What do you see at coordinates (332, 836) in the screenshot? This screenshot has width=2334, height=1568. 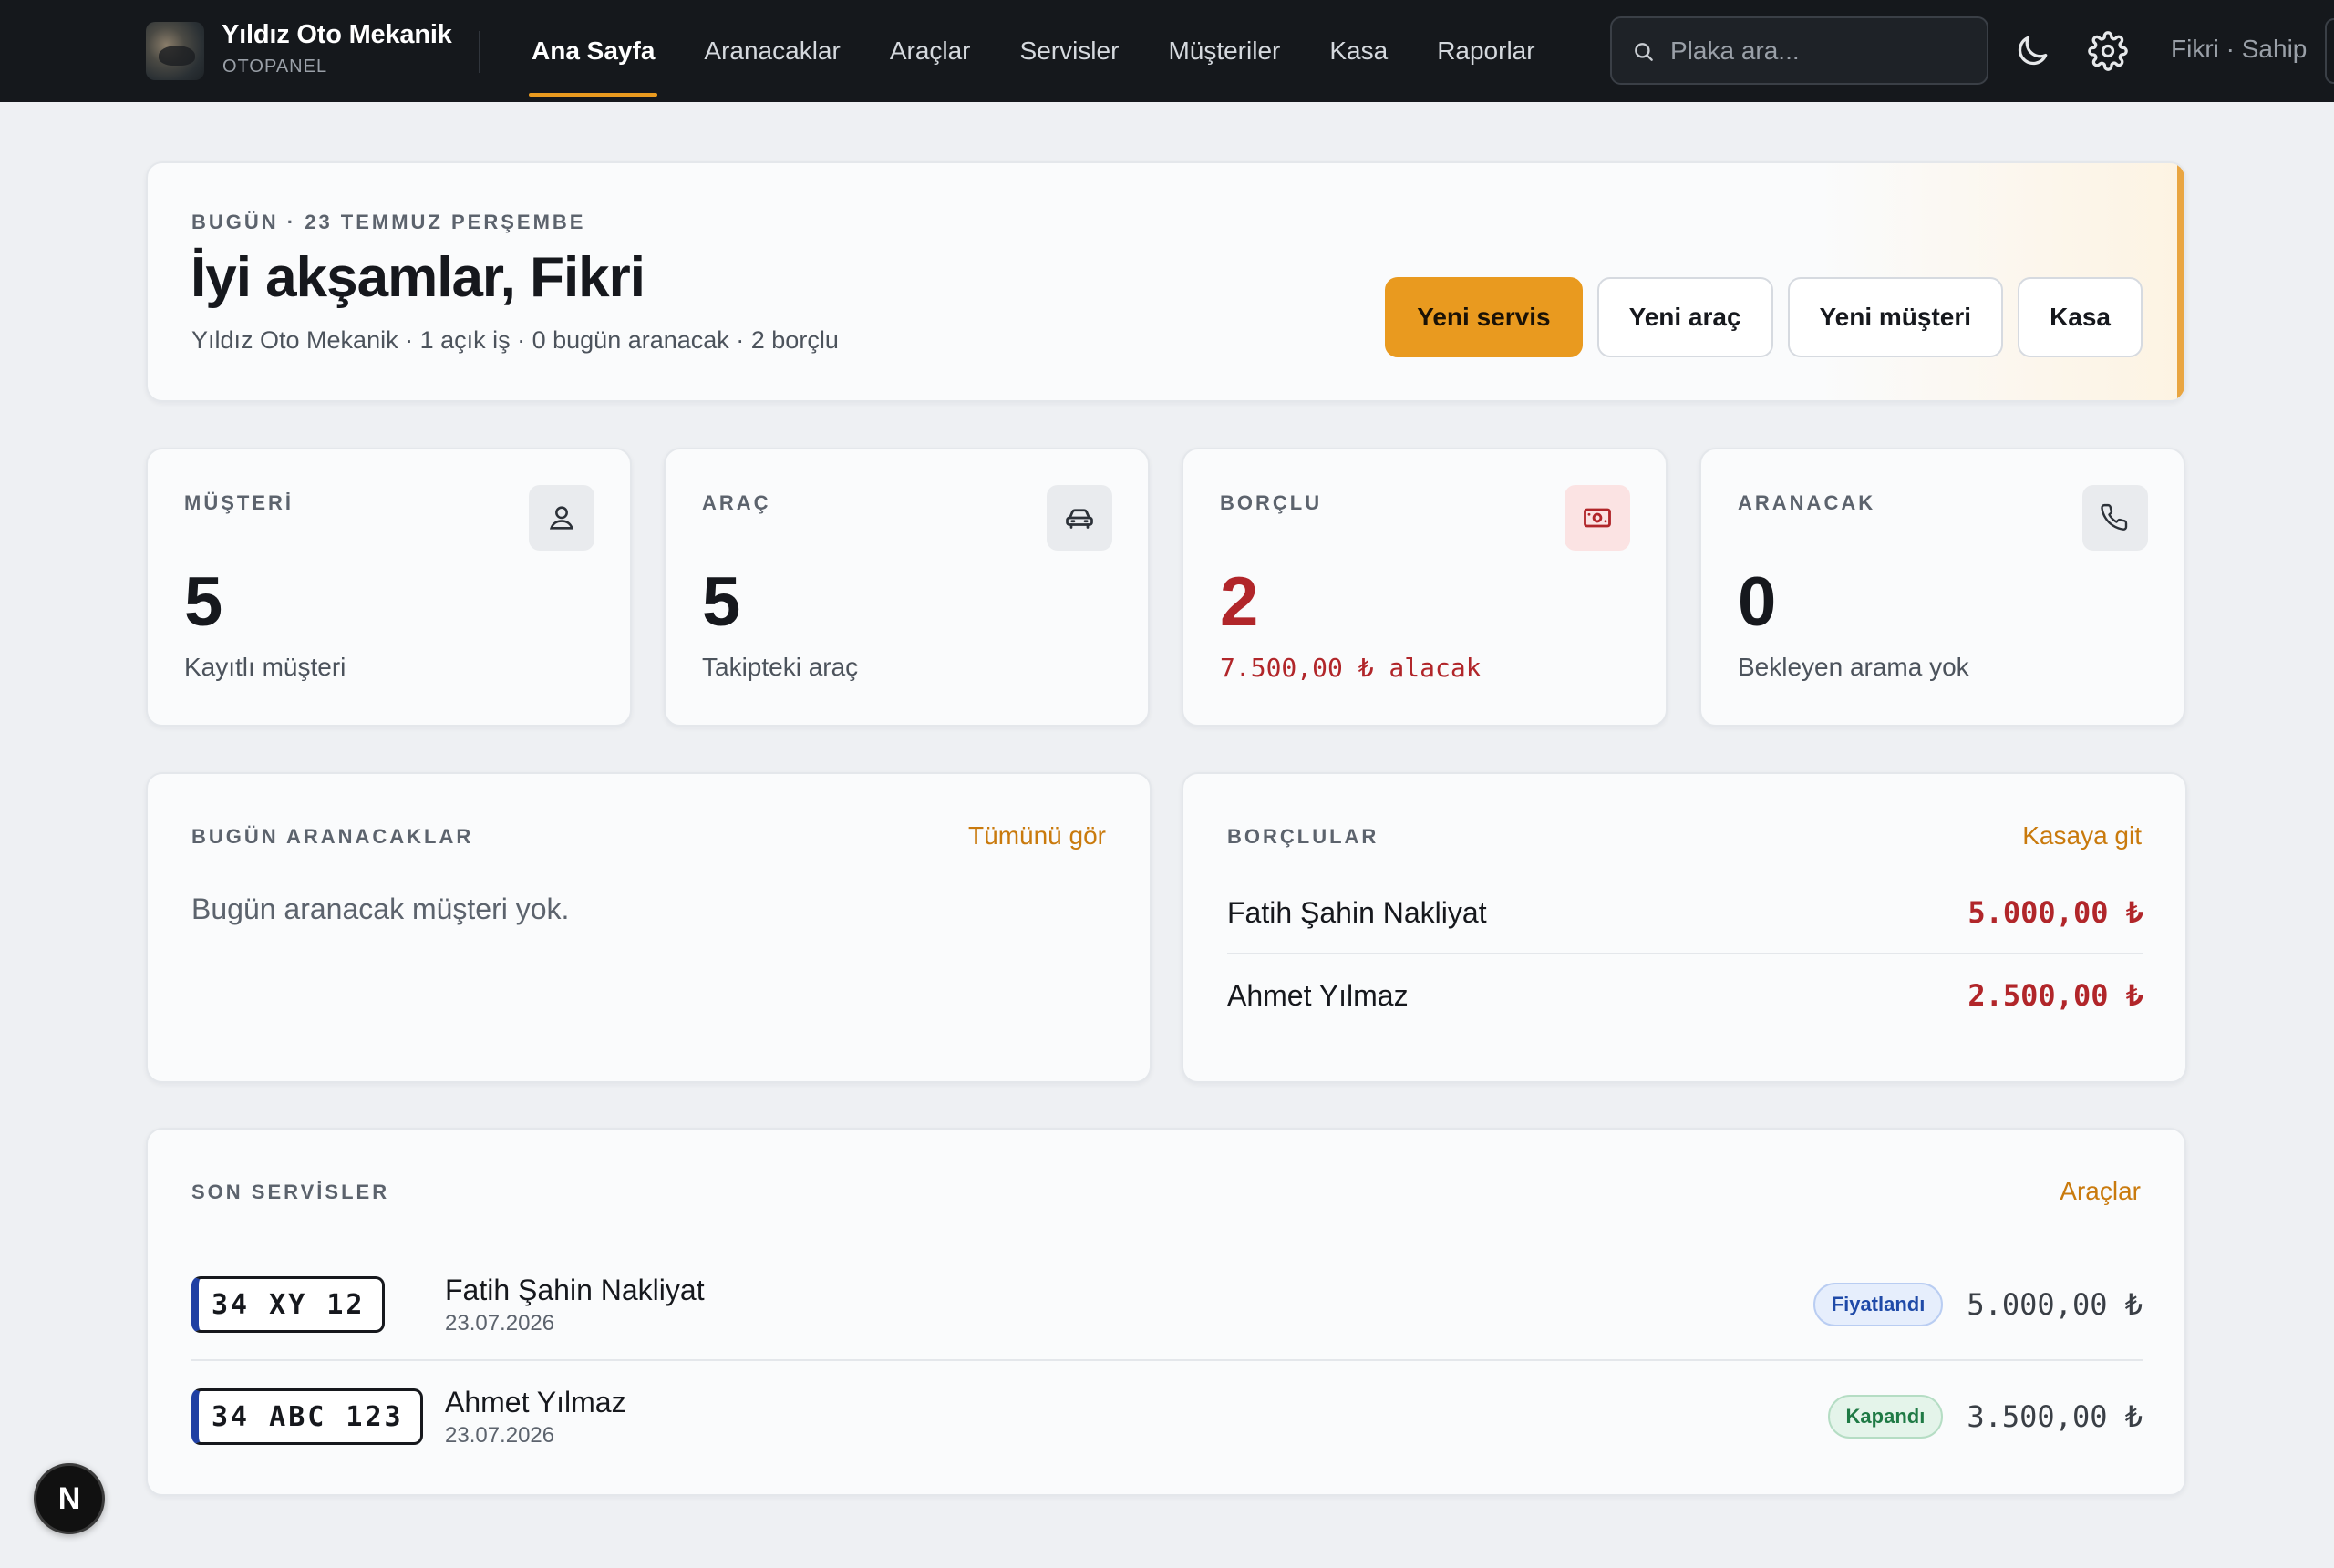 I see `card-title: BUGÜN ARANACAKLAR` at bounding box center [332, 836].